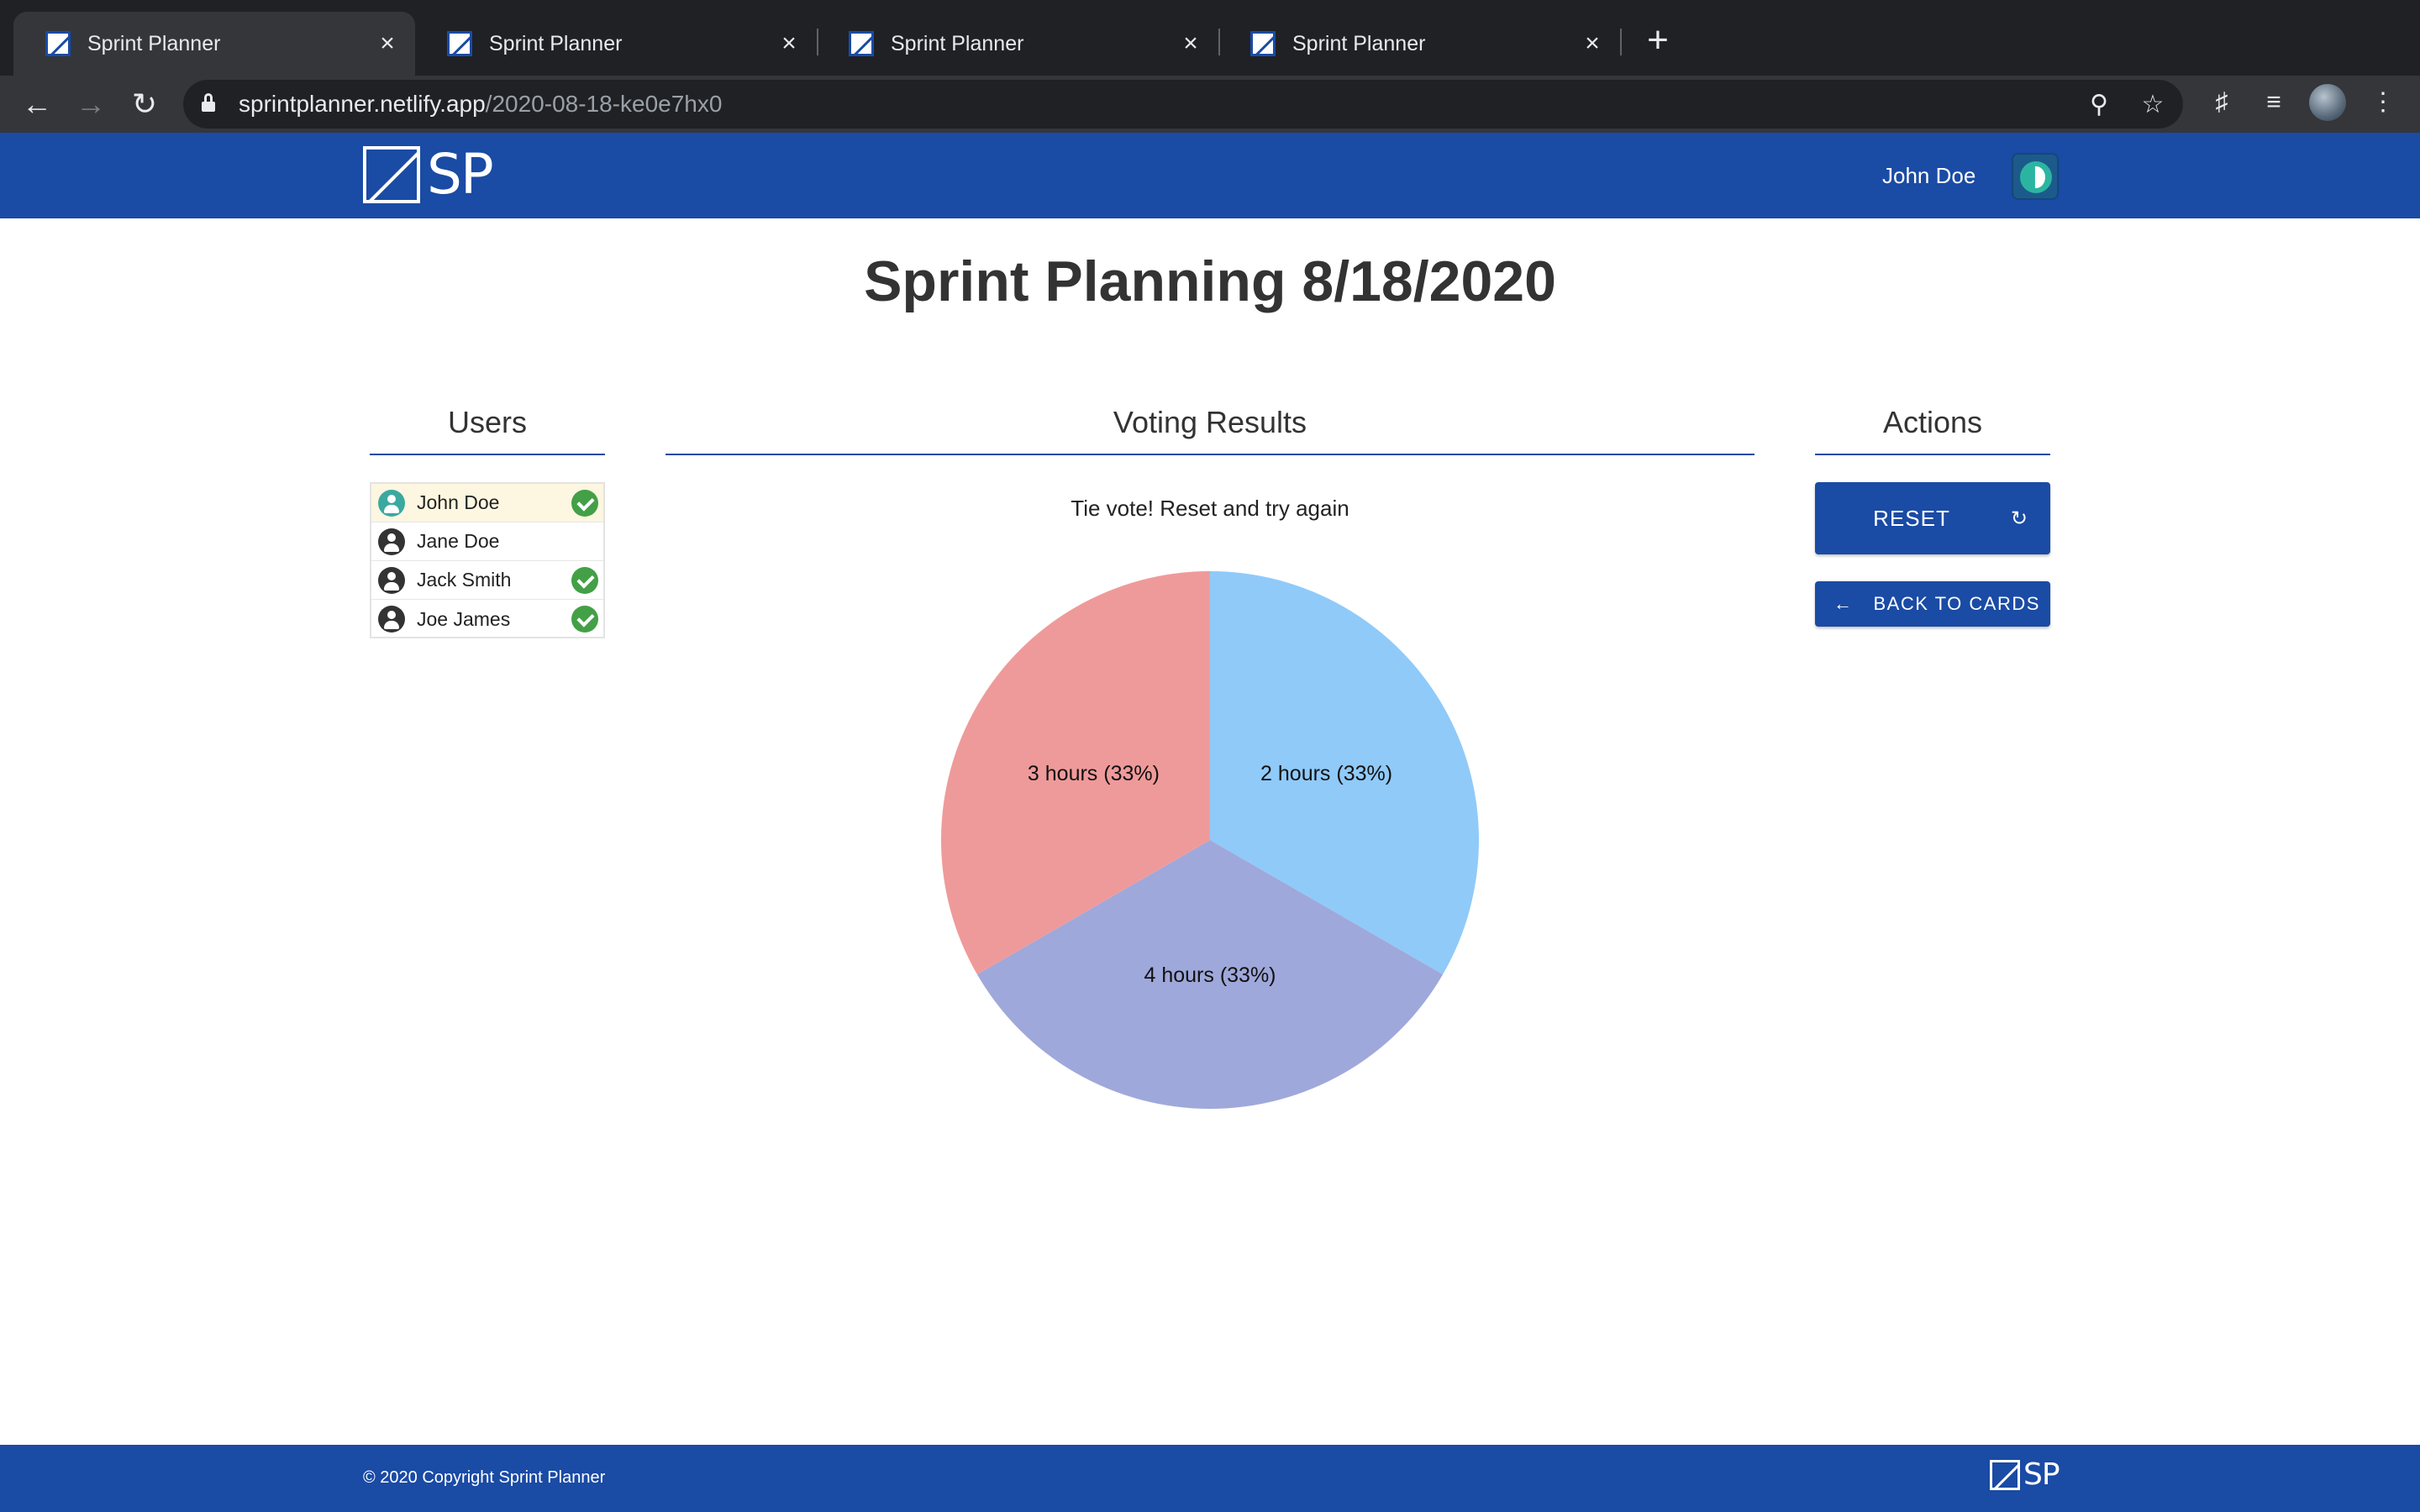 Image resolution: width=2420 pixels, height=1512 pixels. What do you see at coordinates (1210, 422) in the screenshot?
I see `voting-results-heading: Voting Results` at bounding box center [1210, 422].